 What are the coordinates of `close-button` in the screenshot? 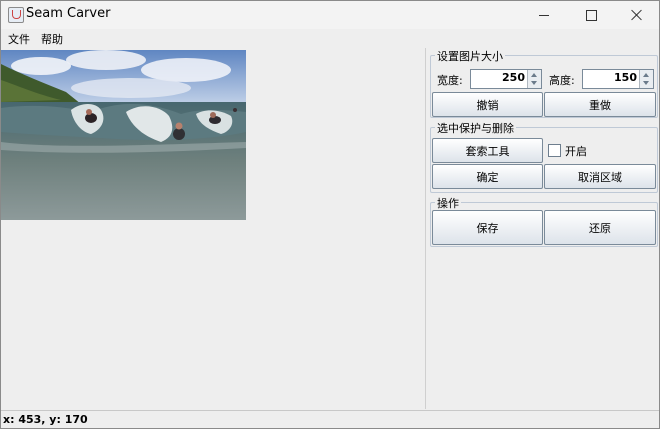 It's located at (636, 15).